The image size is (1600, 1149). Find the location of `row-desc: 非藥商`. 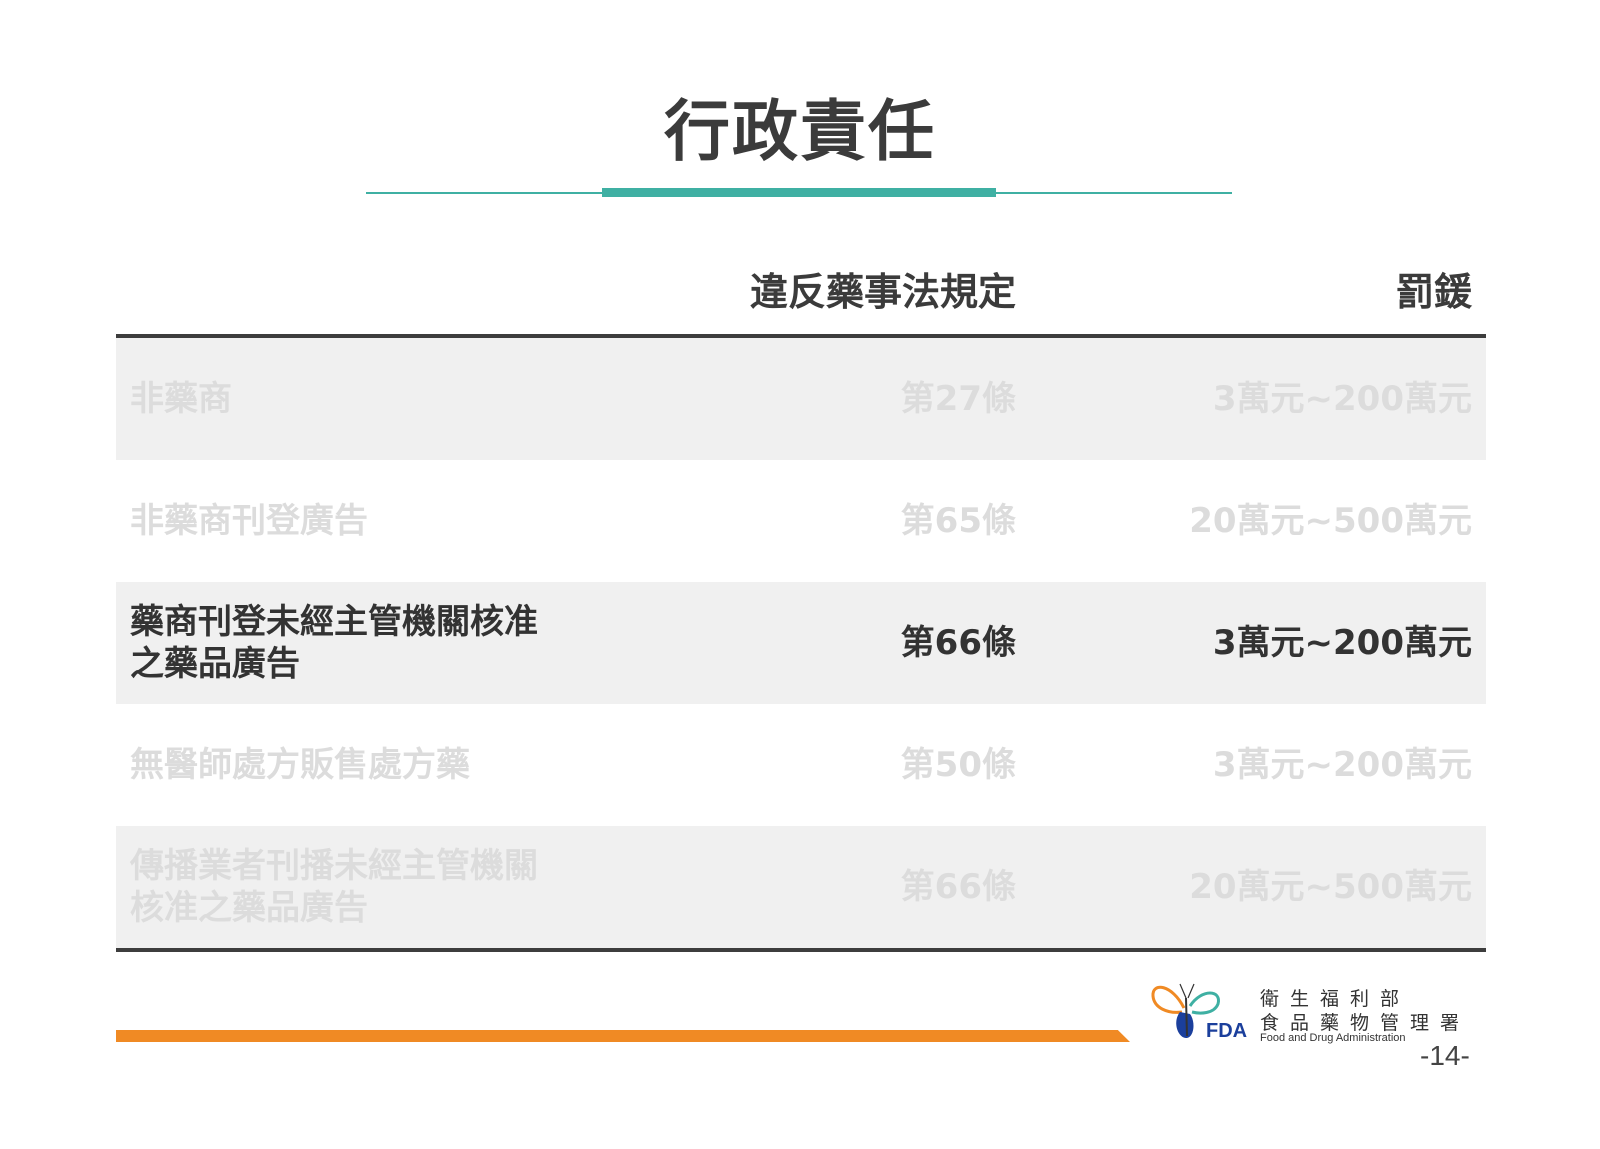

row-desc: 非藥商 is located at coordinates (181, 399).